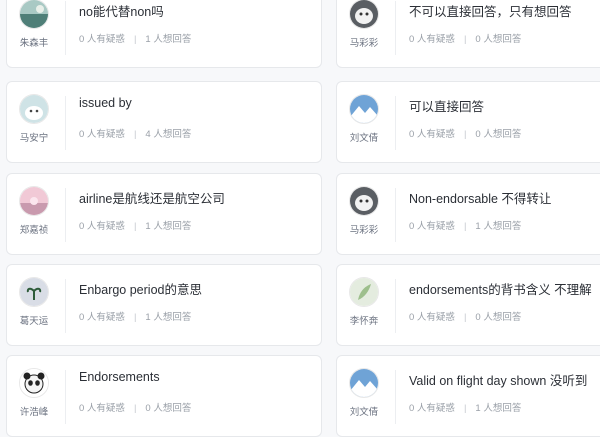 This screenshot has height=437, width=600. I want to click on question-title: Enbargo period的意思, so click(196, 288).